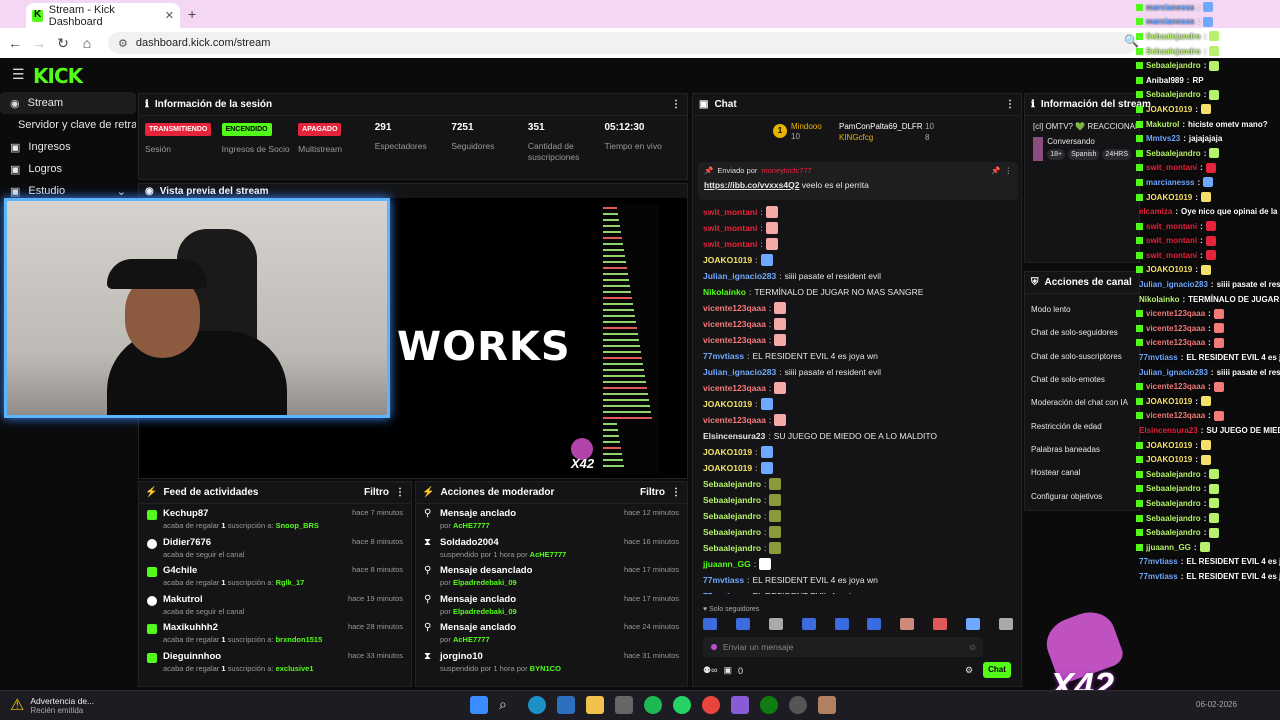 Image resolution: width=1280 pixels, height=720 pixels. What do you see at coordinates (1082, 332) in the screenshot?
I see `channel-action-item: Chat de solo-seguidores` at bounding box center [1082, 332].